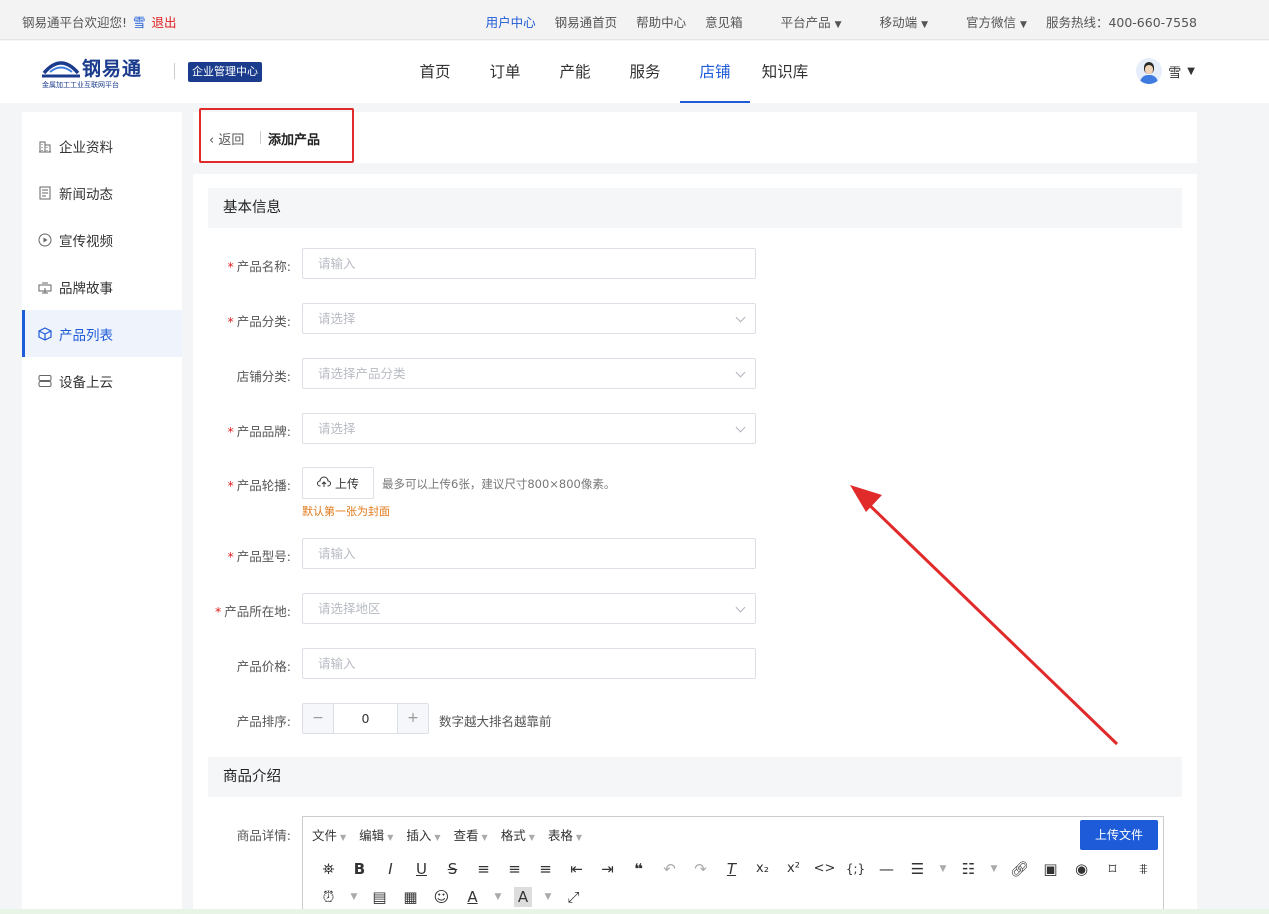 The image size is (1269, 914). I want to click on nav-home: 首页, so click(435, 72).